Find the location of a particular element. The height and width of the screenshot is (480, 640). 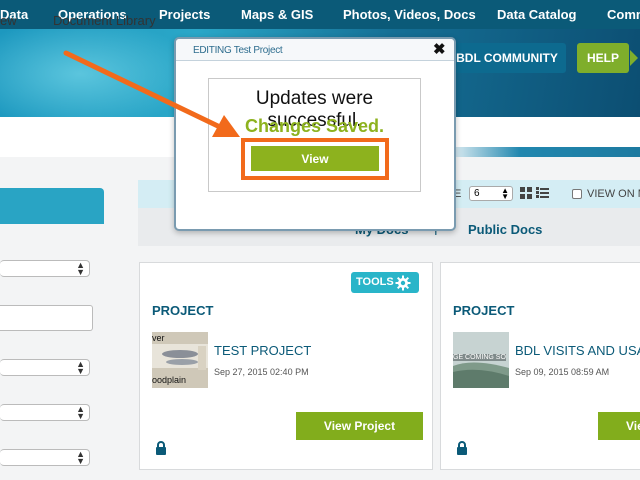

help-arrow-icon is located at coordinates (634, 58).